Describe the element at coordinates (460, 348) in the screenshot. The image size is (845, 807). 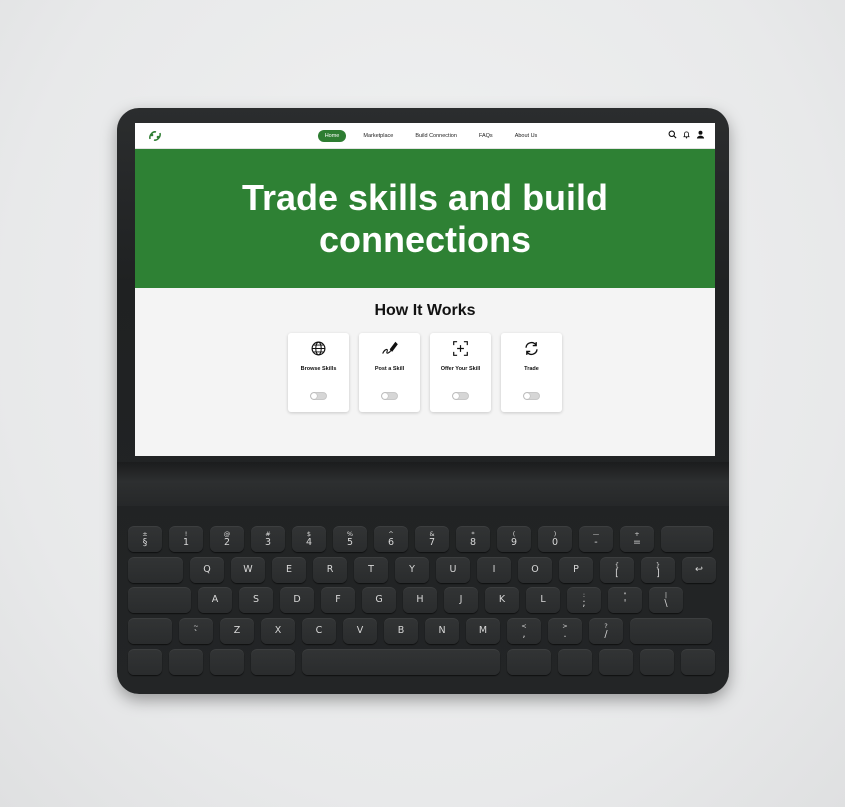
I see `add-frame-icon` at that location.